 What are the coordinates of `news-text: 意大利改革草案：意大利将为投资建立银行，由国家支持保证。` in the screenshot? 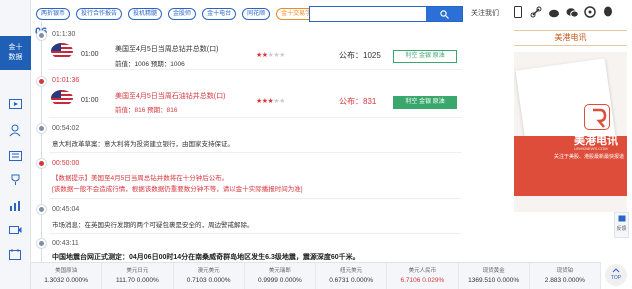 It's located at (143, 143).